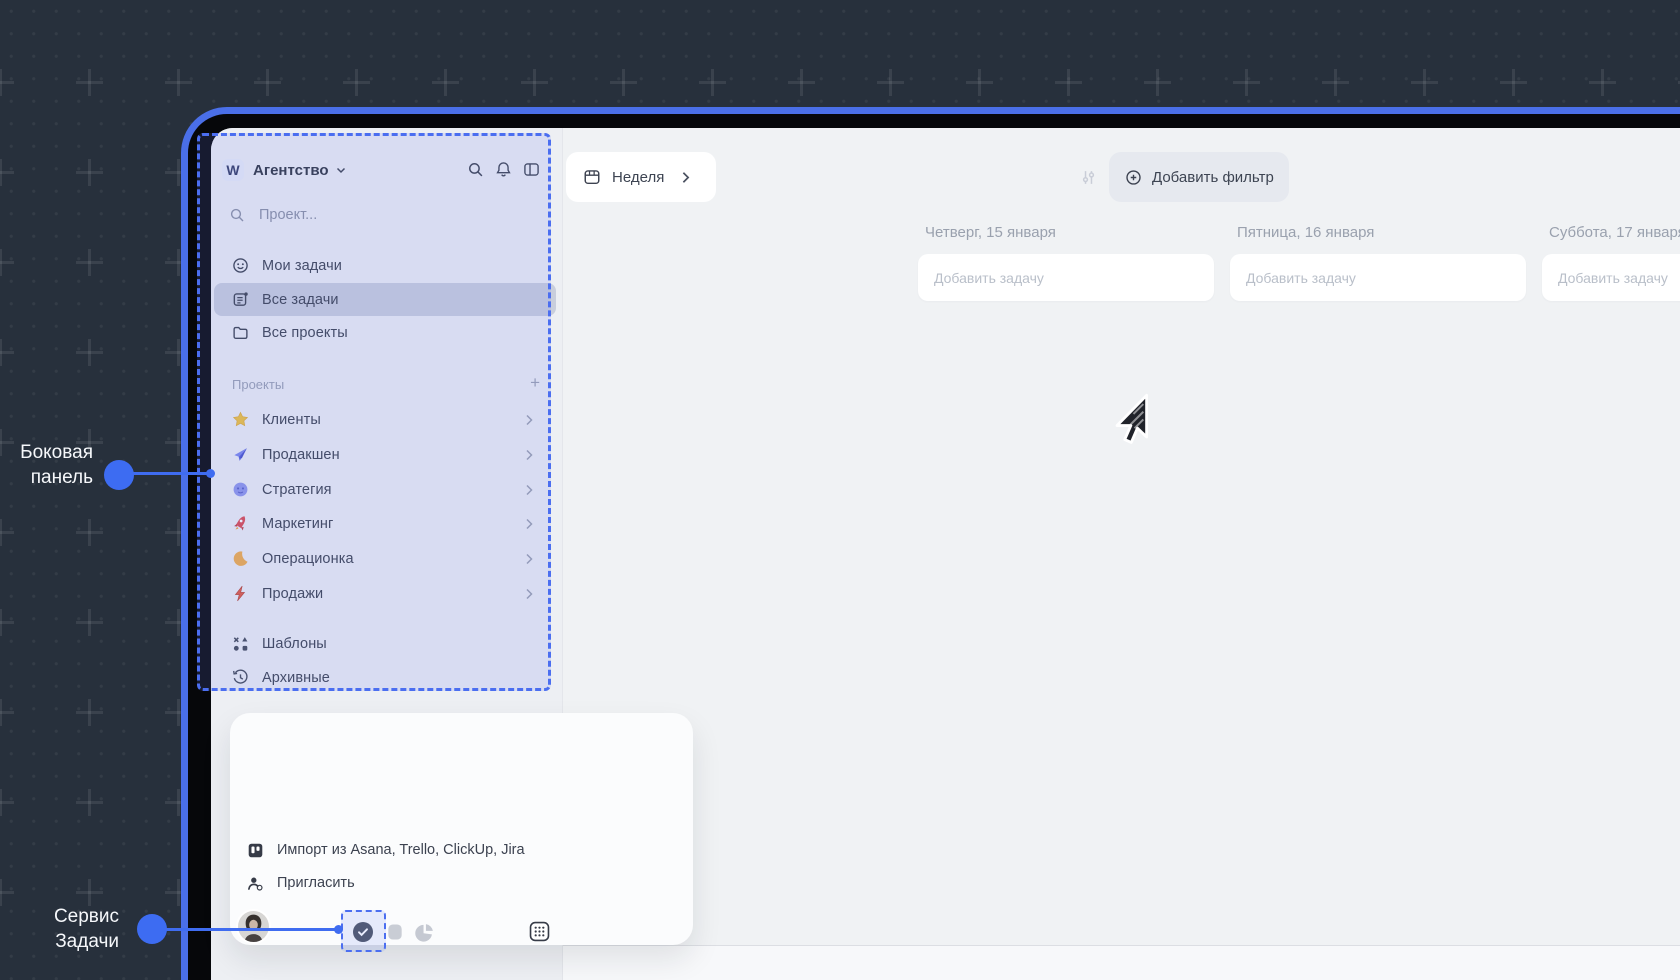  I want to click on invite-menu-item: Пригласить, so click(301, 883).